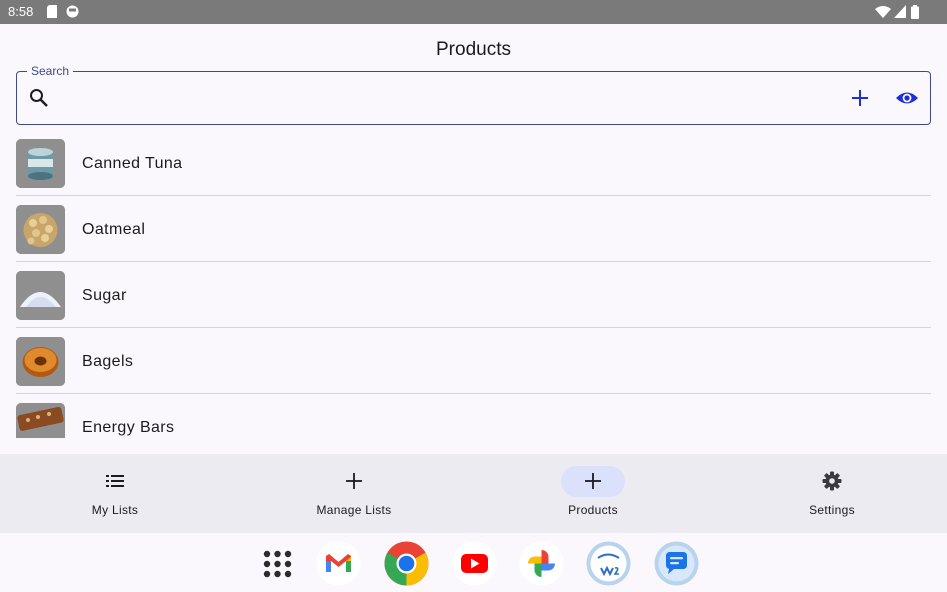  Describe the element at coordinates (40, 163) in the screenshot. I see `canned-tuna-image` at that location.